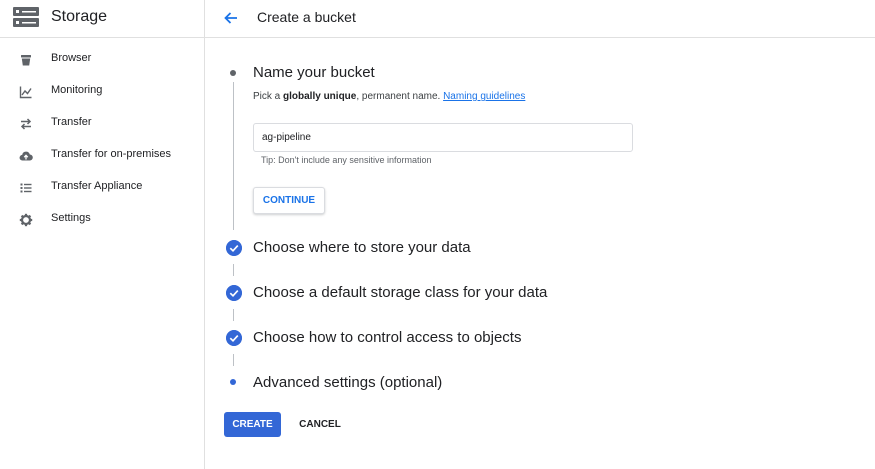  I want to click on sidebar-item-label: Settings, so click(71, 218).